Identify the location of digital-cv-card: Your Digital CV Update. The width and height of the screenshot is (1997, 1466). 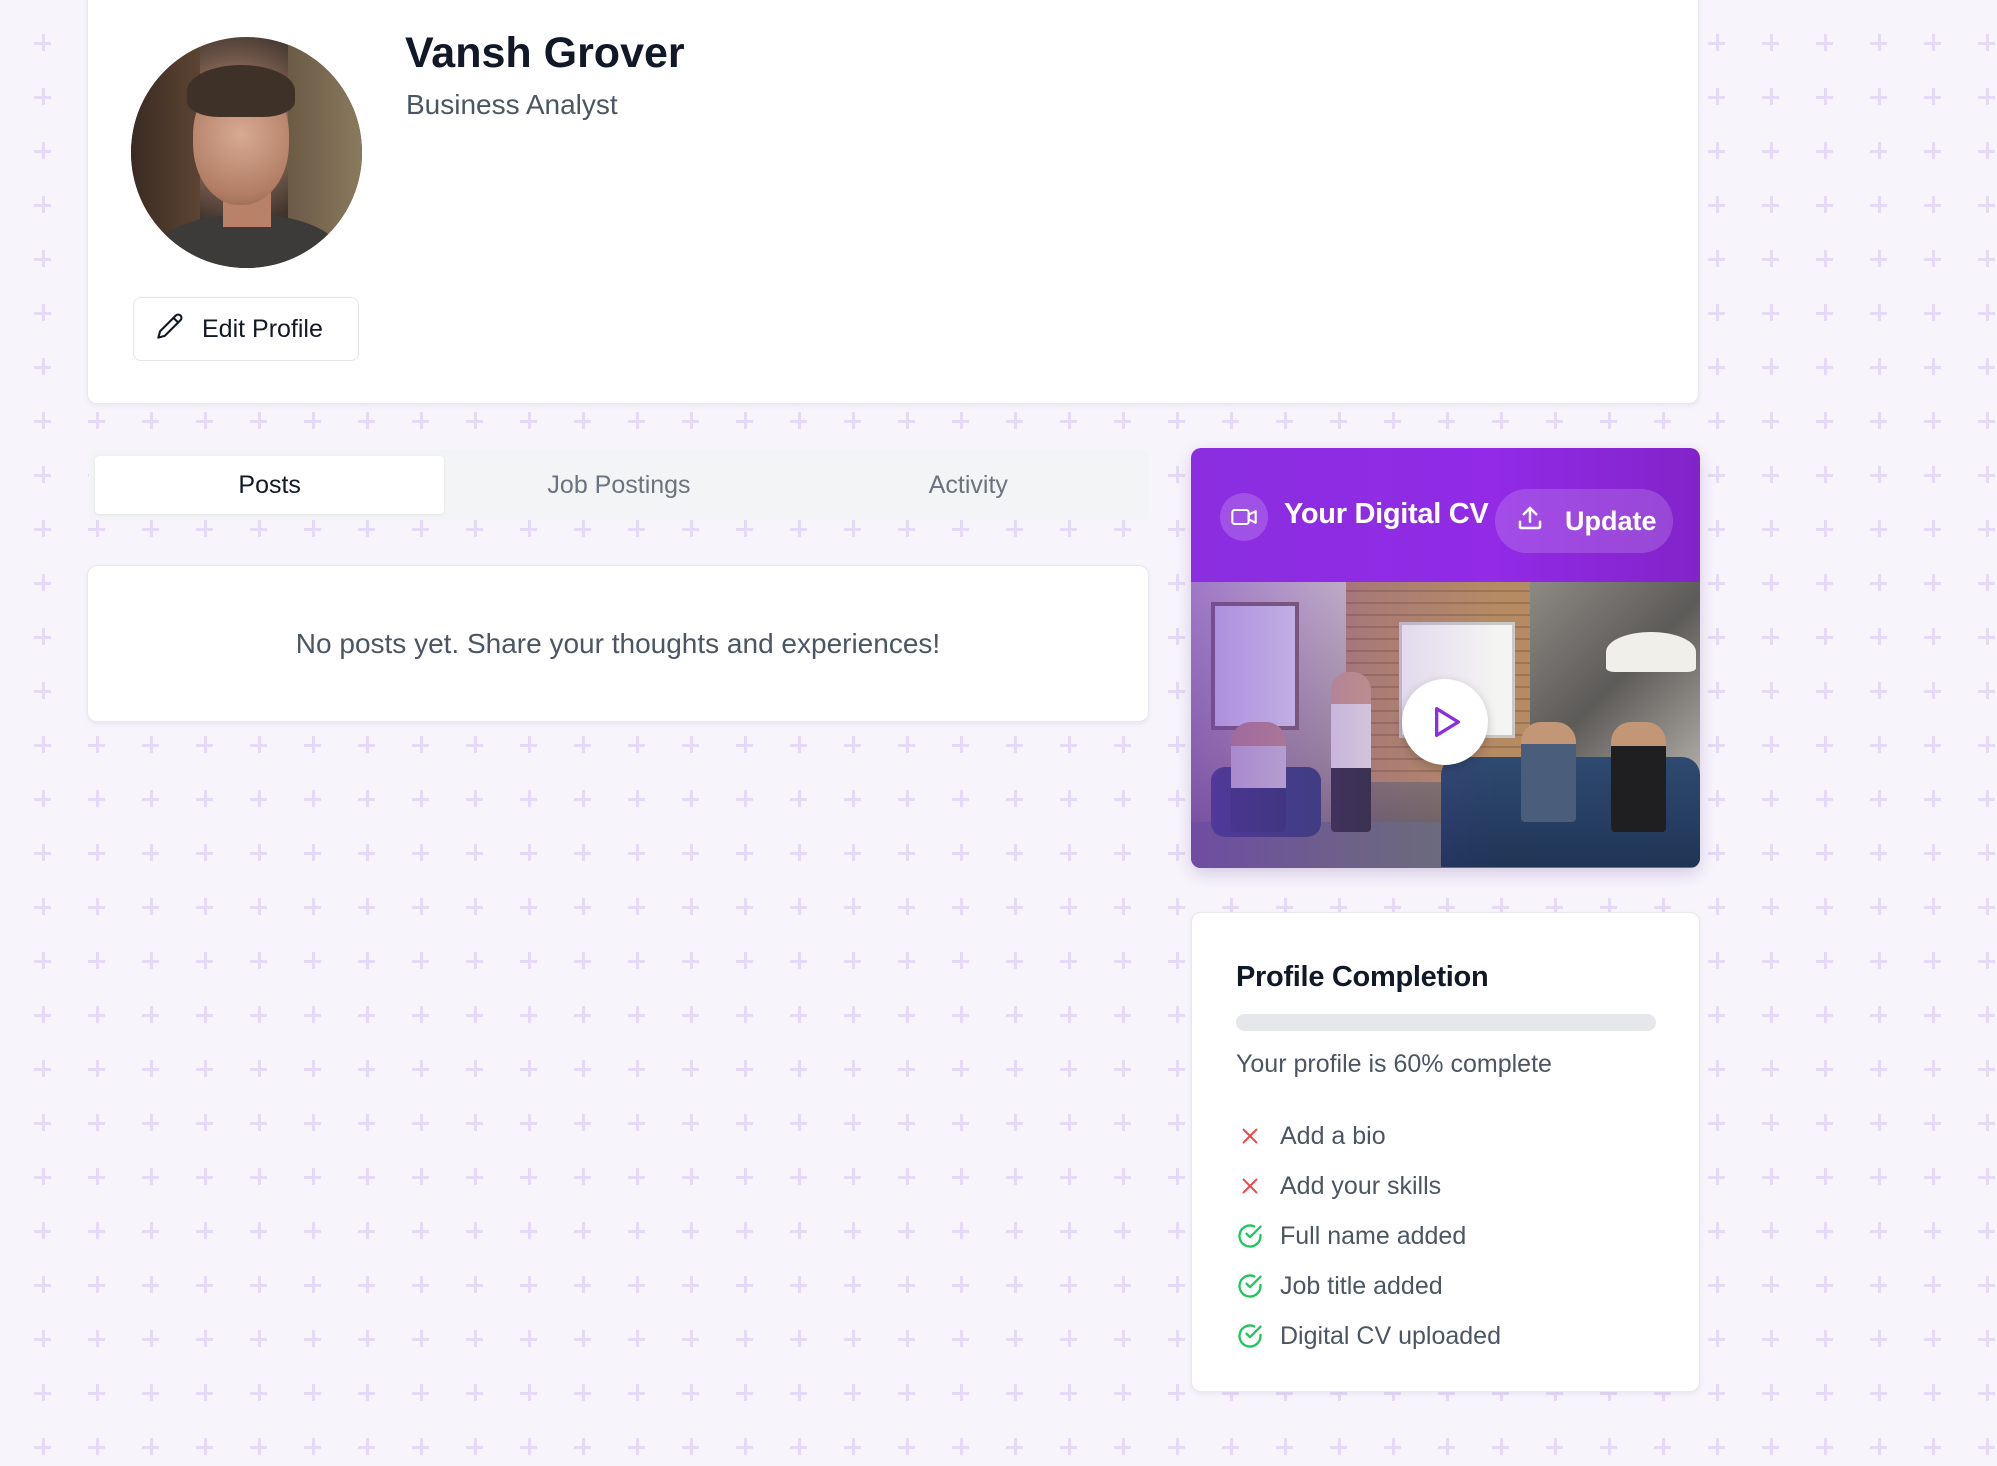
(1445, 658).